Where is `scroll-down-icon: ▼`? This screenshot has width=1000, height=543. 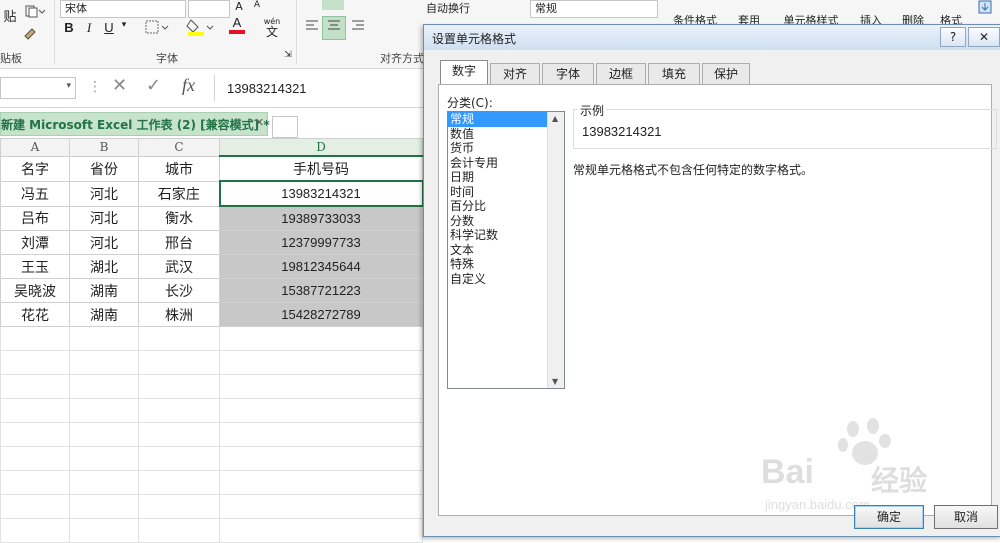
scroll-down-icon: ▼ is located at coordinates (555, 381).